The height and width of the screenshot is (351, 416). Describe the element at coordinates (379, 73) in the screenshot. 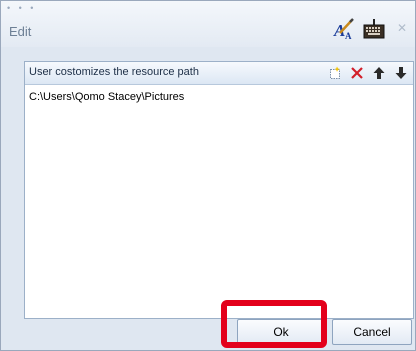

I see `move-up-icon` at that location.